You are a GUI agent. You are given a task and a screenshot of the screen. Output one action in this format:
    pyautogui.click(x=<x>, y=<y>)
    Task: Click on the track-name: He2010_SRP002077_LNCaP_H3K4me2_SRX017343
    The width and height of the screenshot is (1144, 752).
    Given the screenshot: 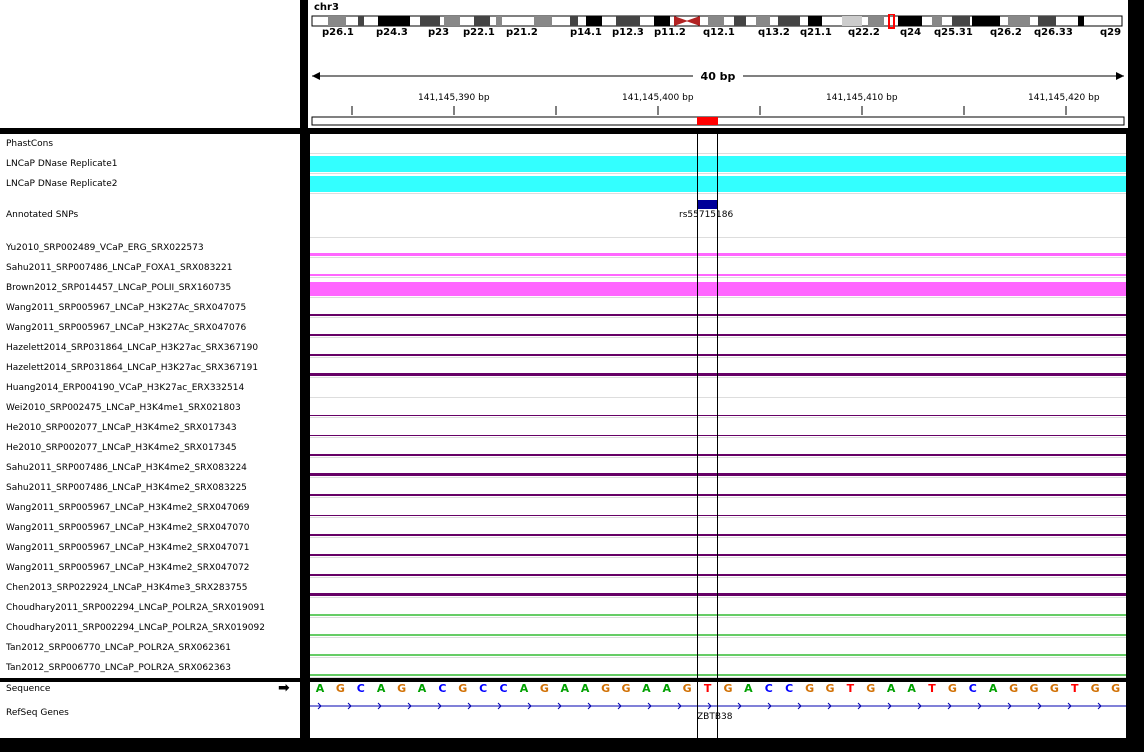 What is the action you would take?
    pyautogui.click(x=121, y=428)
    